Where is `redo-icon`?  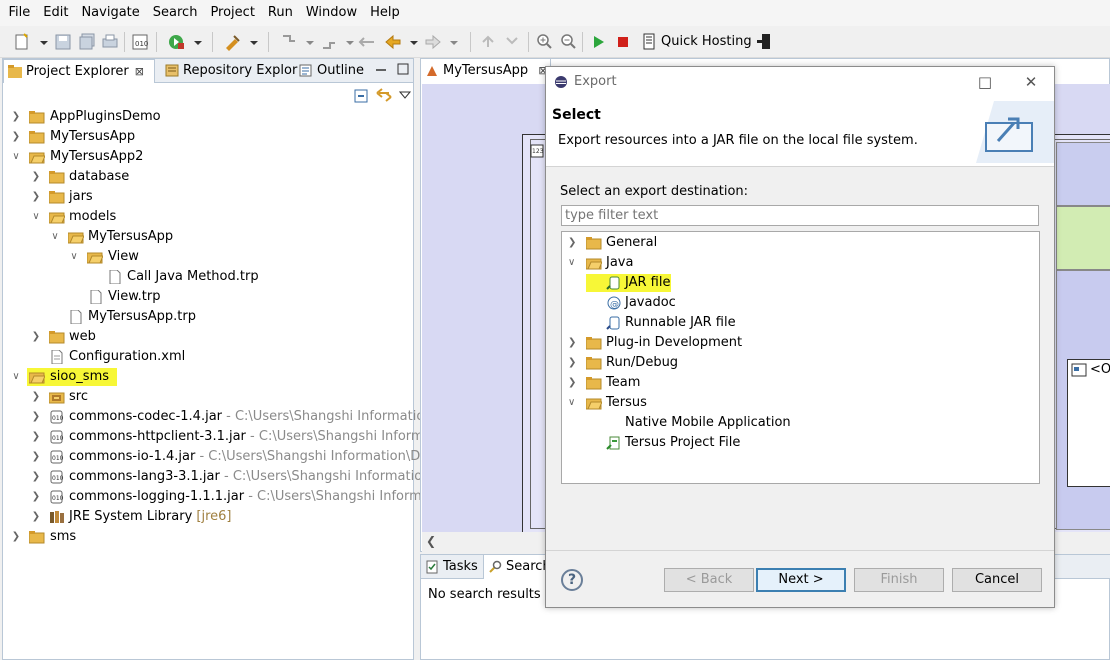 redo-icon is located at coordinates (512, 42).